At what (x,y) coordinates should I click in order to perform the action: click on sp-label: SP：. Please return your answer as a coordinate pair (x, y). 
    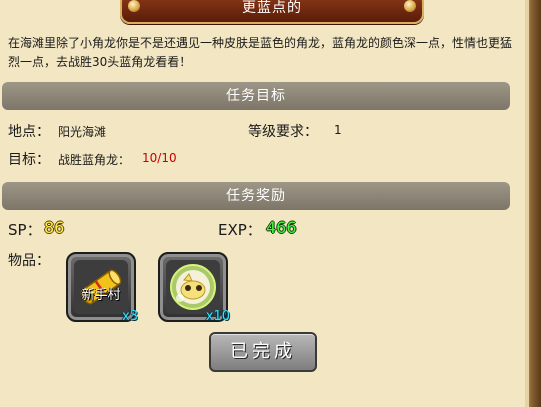
    Looking at the image, I should click on (25, 230).